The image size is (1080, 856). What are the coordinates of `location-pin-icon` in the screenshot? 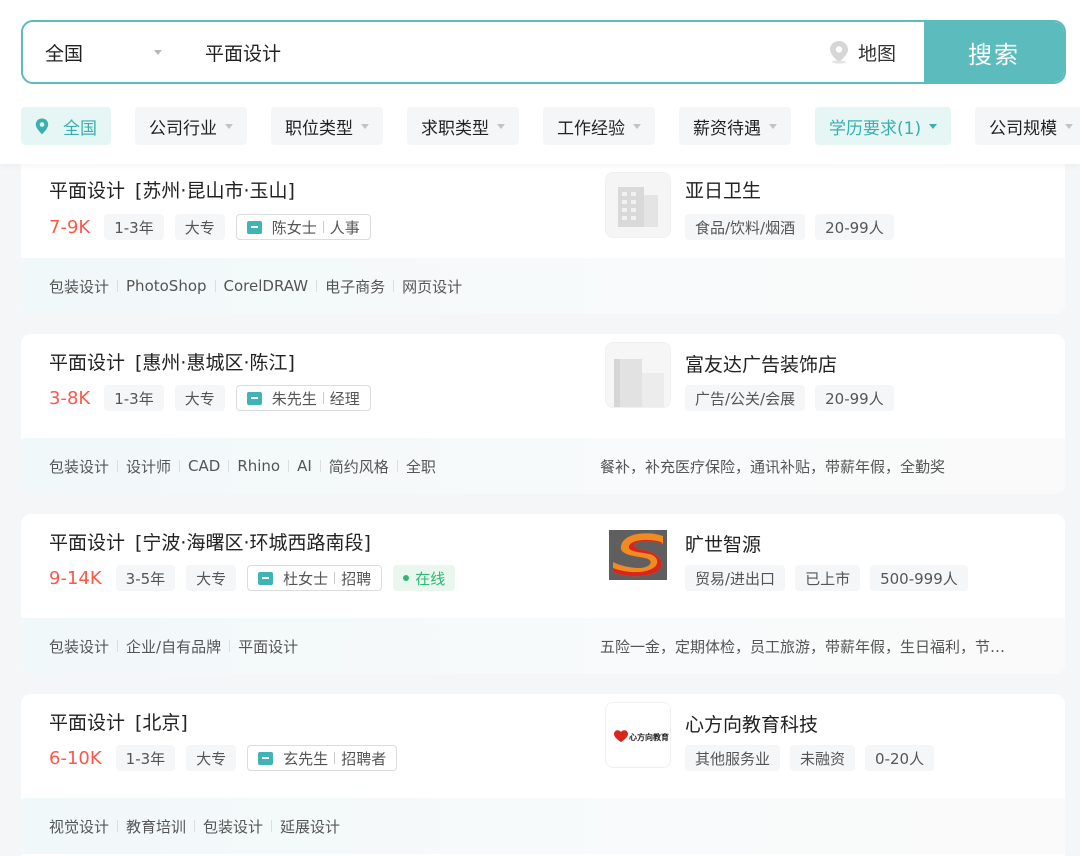 It's located at (42, 126).